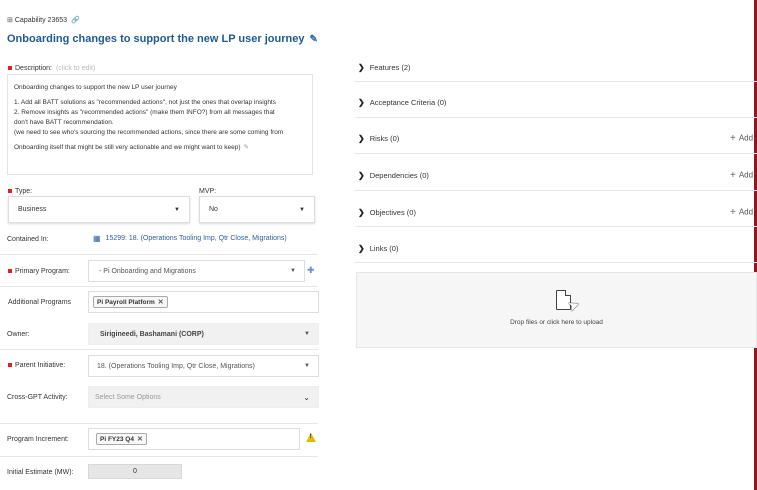 Image resolution: width=757 pixels, height=490 pixels. What do you see at coordinates (24, 191) in the screenshot?
I see `type-label-text: Type:` at bounding box center [24, 191].